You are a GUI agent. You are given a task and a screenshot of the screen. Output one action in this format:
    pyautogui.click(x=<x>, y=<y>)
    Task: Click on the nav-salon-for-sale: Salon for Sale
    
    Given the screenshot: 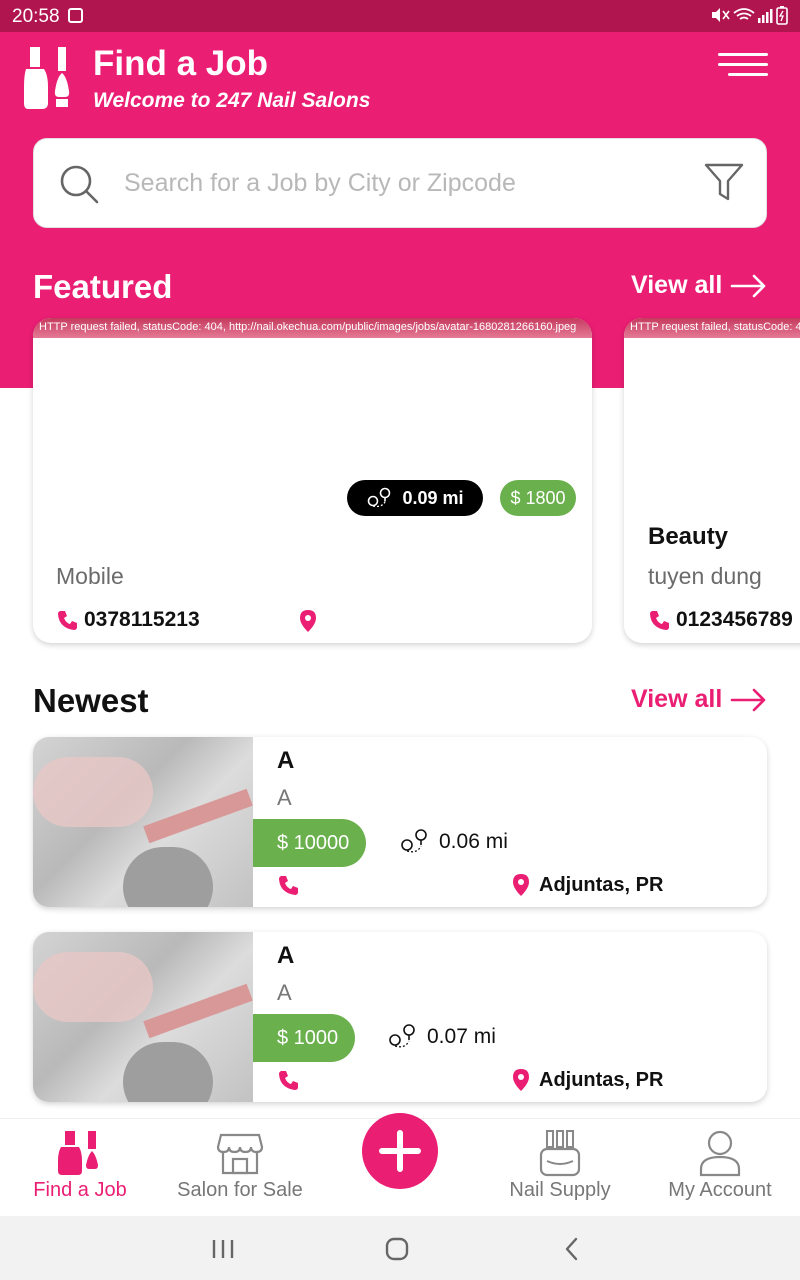 What is the action you would take?
    pyautogui.click(x=240, y=1168)
    